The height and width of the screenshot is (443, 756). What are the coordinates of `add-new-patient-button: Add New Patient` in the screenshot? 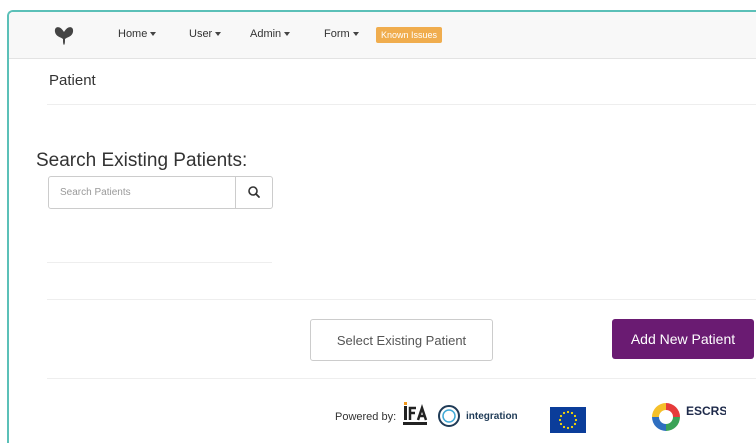 It's located at (683, 339).